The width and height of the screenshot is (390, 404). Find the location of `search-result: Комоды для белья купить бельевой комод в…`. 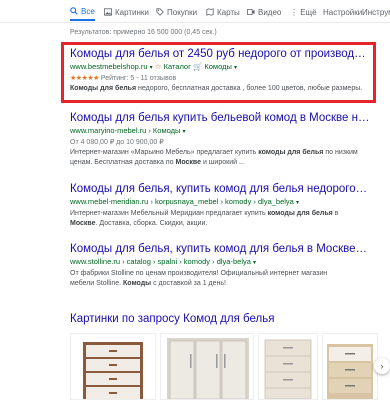

search-result: Комоды для белья купить бельевой комод в… is located at coordinates (220, 139).